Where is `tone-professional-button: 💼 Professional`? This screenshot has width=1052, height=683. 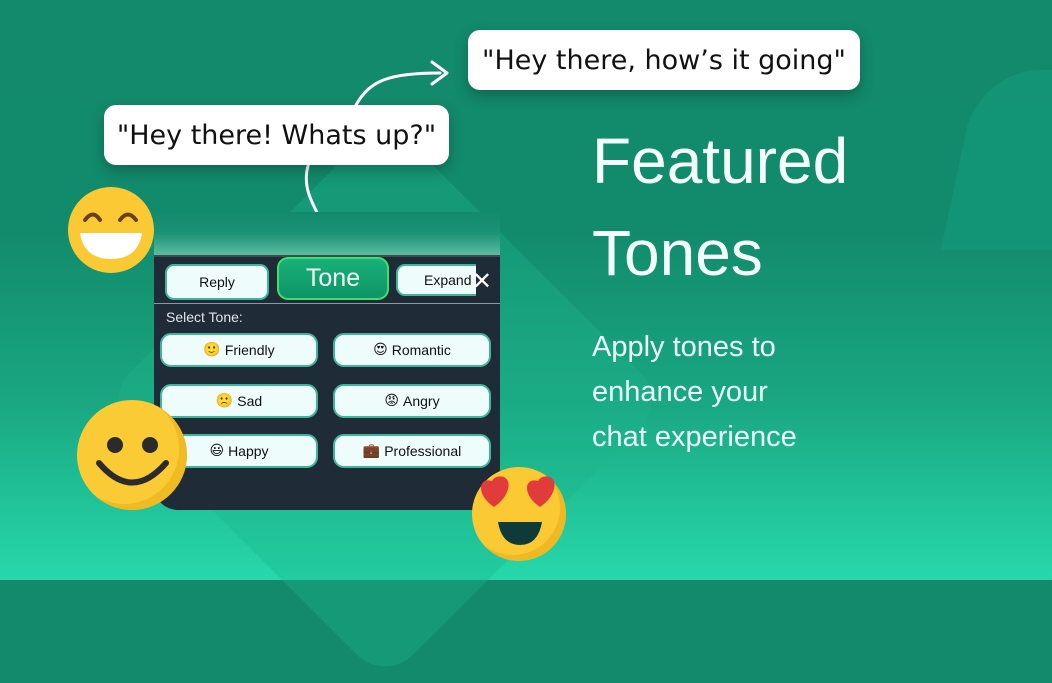
tone-professional-button: 💼 Professional is located at coordinates (412, 451).